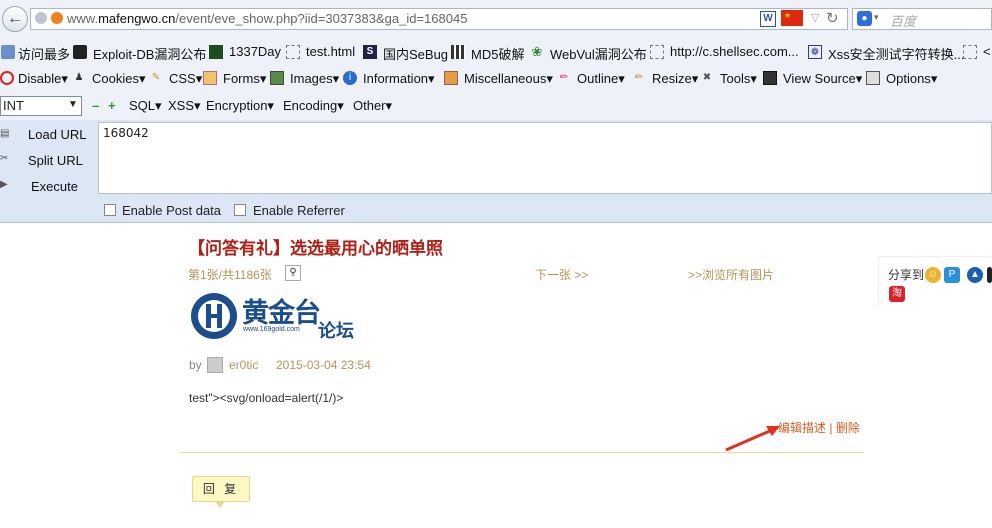 The image size is (992, 528). Describe the element at coordinates (184, 106) in the screenshot. I see `hackbar-menu-xss: XSS▾` at that location.